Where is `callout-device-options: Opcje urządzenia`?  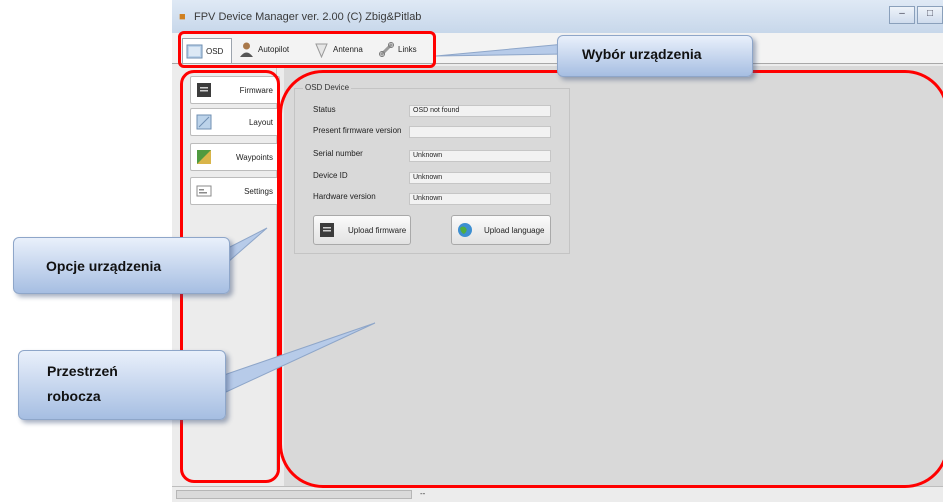 callout-device-options: Opcje urządzenia is located at coordinates (121, 265).